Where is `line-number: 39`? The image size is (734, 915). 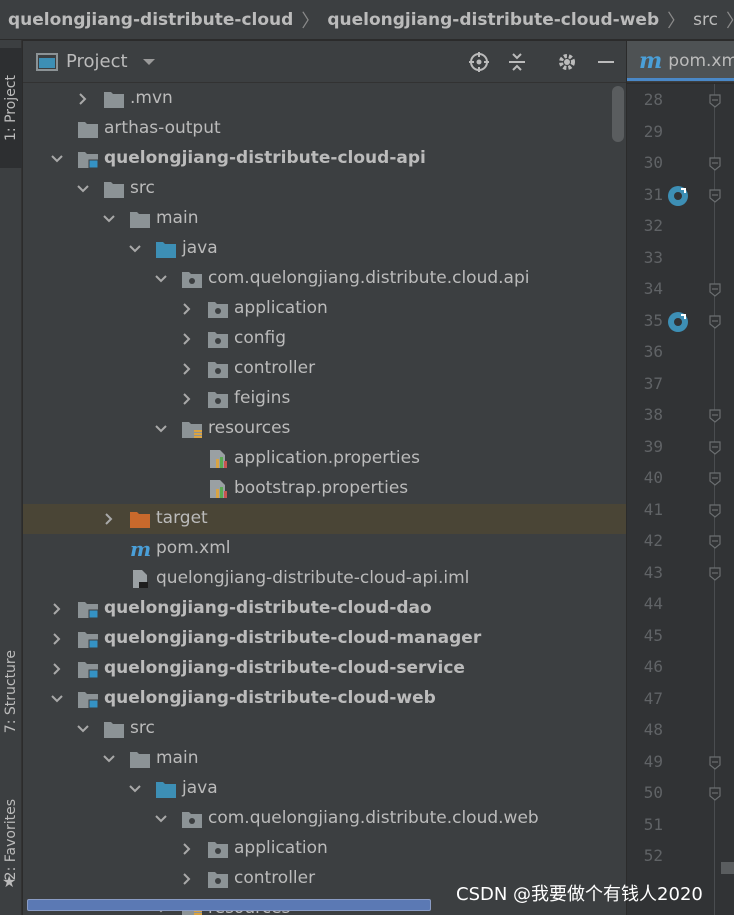
line-number: 39 is located at coordinates (653, 446).